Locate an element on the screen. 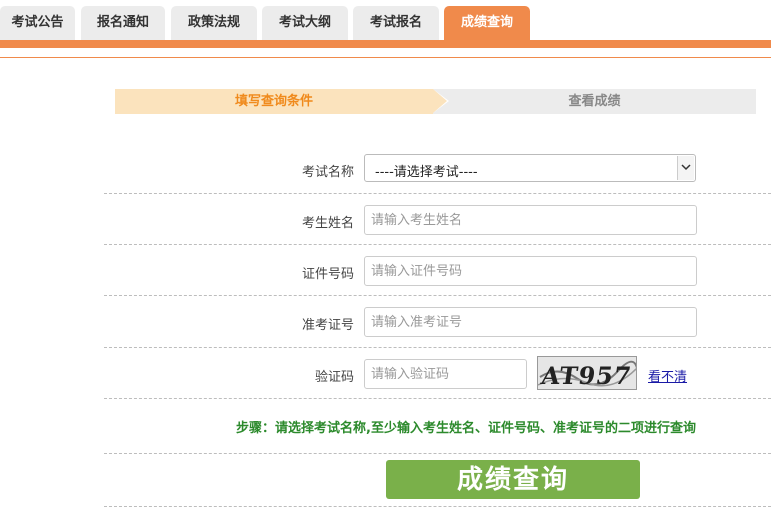 Image resolution: width=771 pixels, height=509 pixels. tab-underline is located at coordinates (385, 44).